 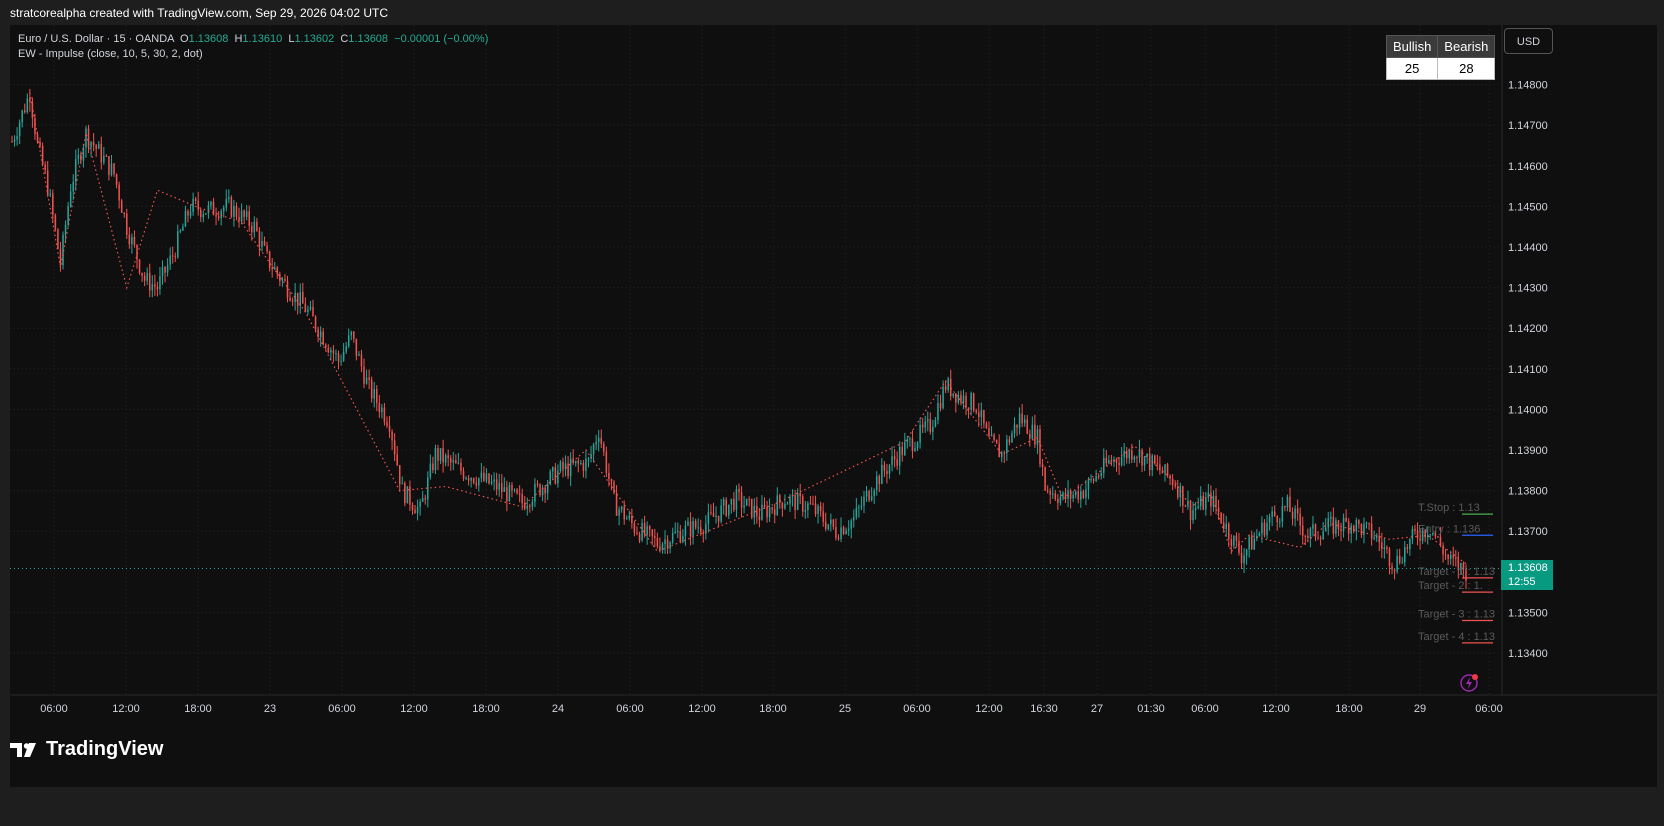 I want to click on tradingview-logo: TradingView, so click(x=86, y=749).